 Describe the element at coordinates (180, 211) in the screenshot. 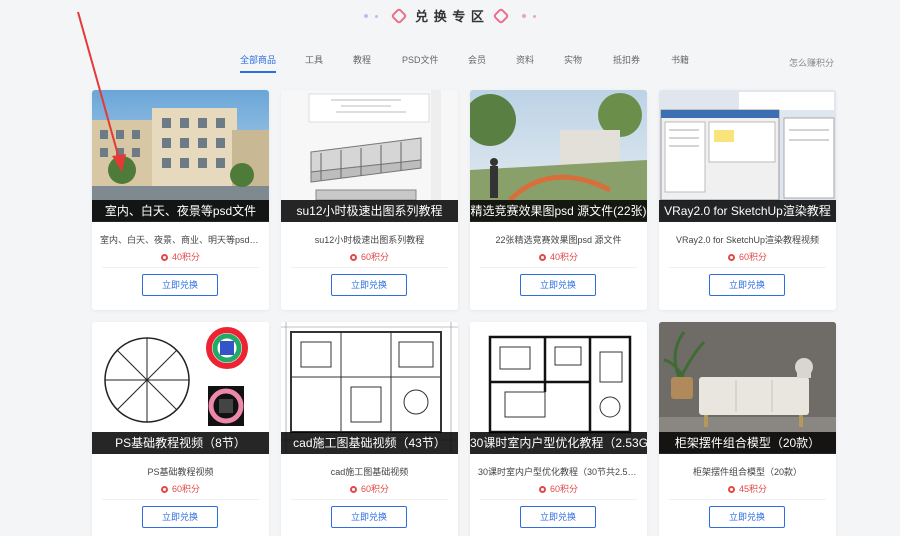

I see `card-caption: 室内、白天、夜景等psd文件` at that location.